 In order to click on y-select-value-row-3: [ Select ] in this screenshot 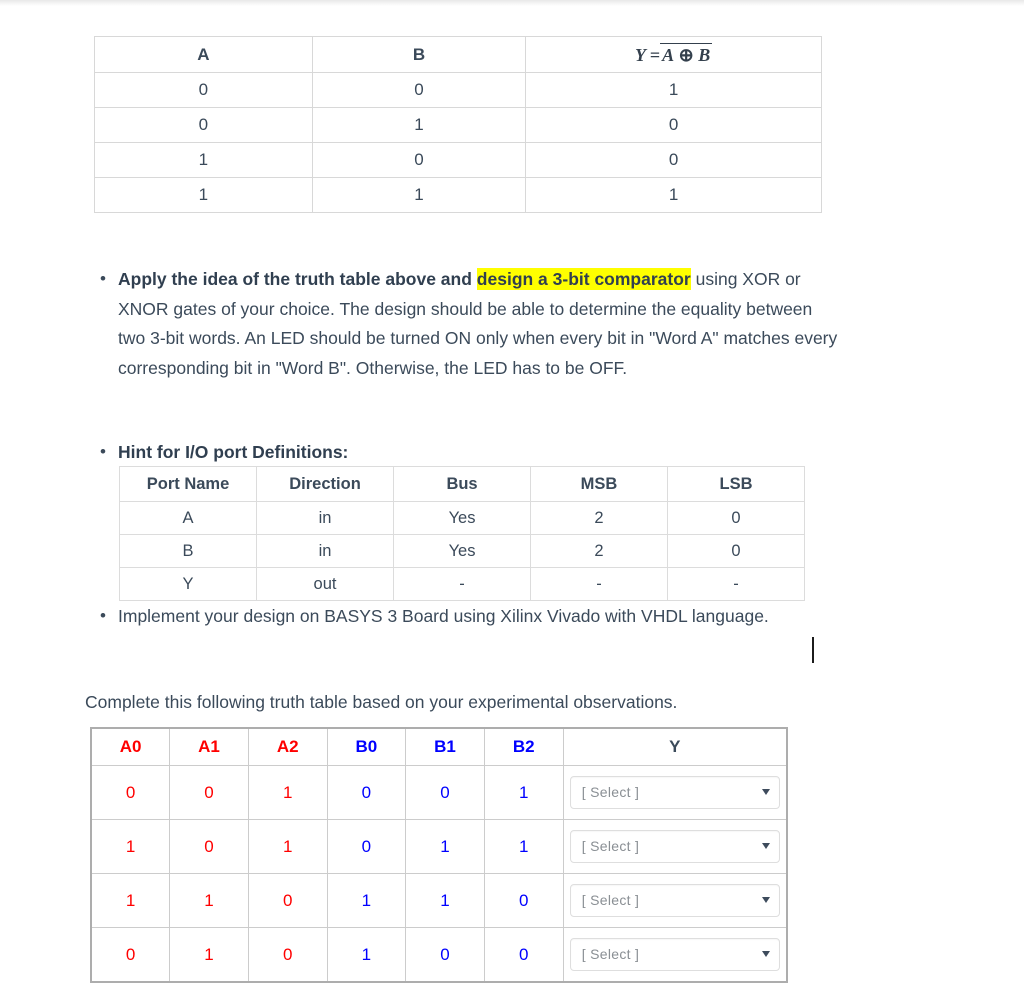, I will do `click(610, 900)`.